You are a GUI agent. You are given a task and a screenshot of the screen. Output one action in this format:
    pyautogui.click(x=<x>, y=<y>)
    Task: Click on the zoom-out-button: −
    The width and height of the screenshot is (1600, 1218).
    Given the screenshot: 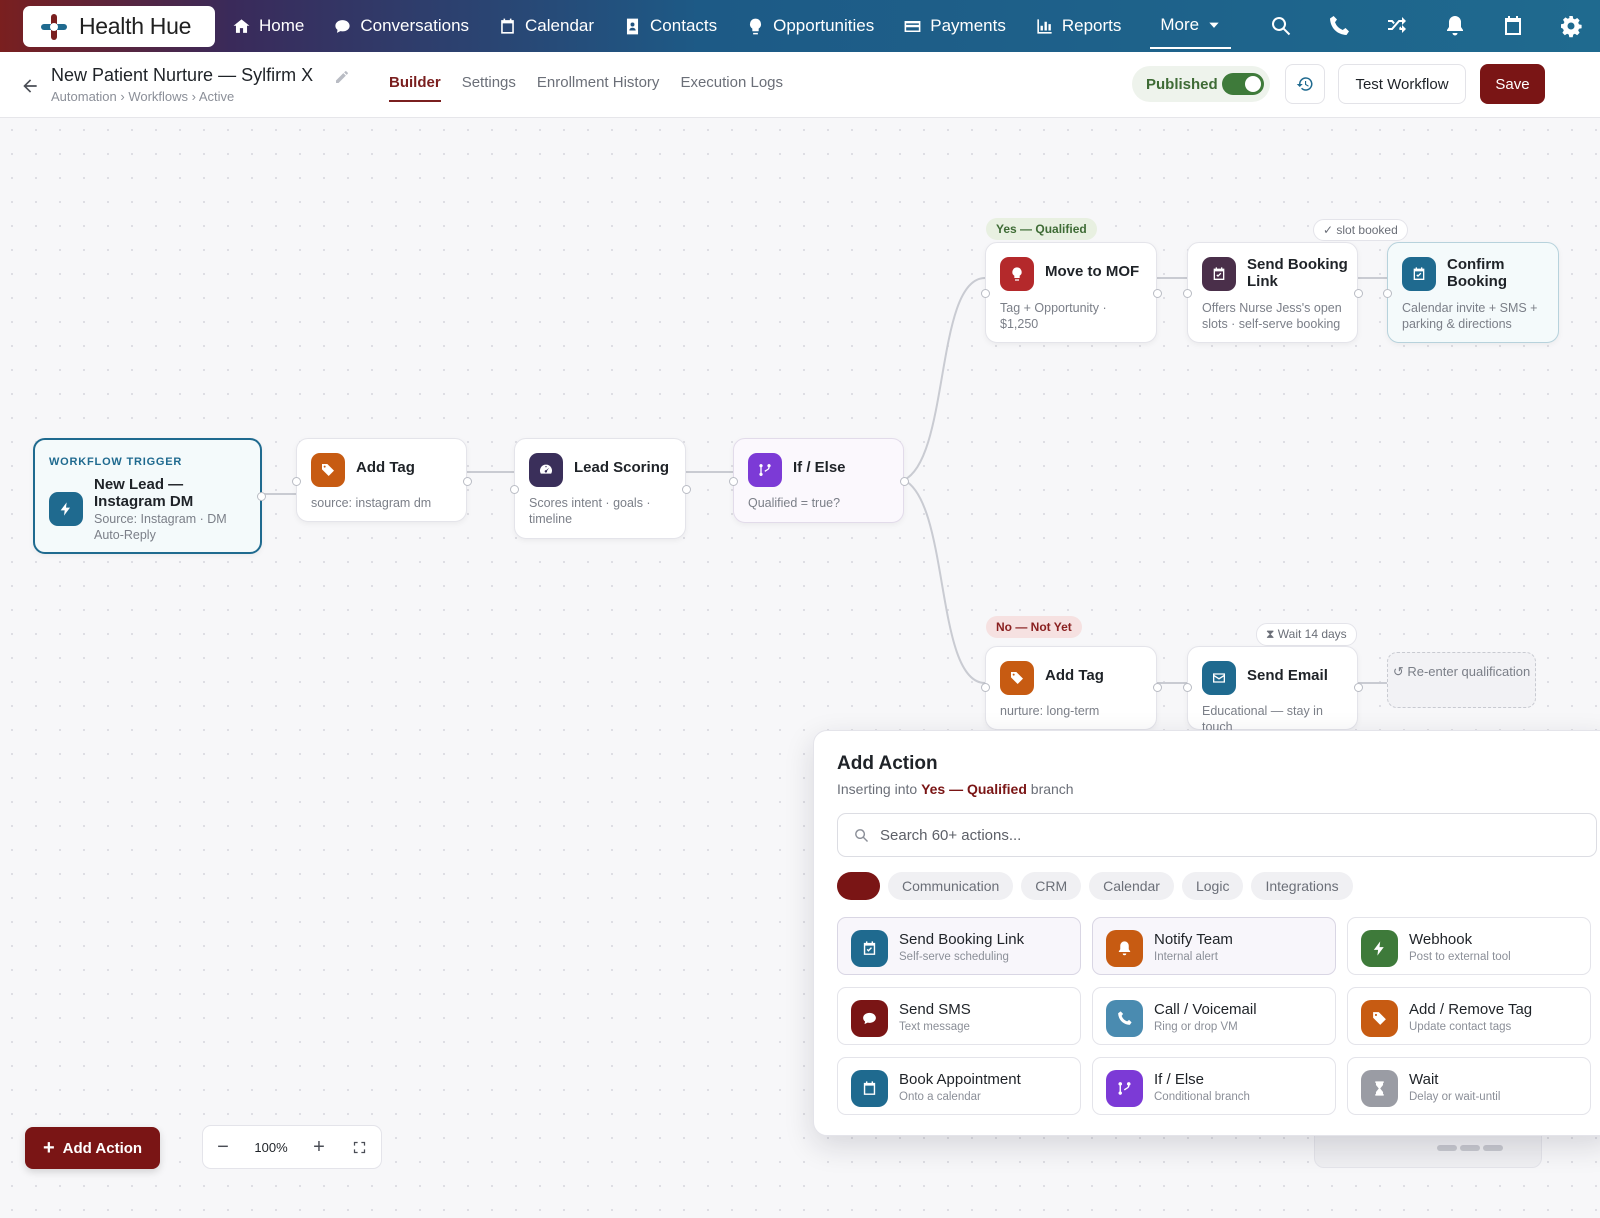 What is the action you would take?
    pyautogui.click(x=223, y=1147)
    